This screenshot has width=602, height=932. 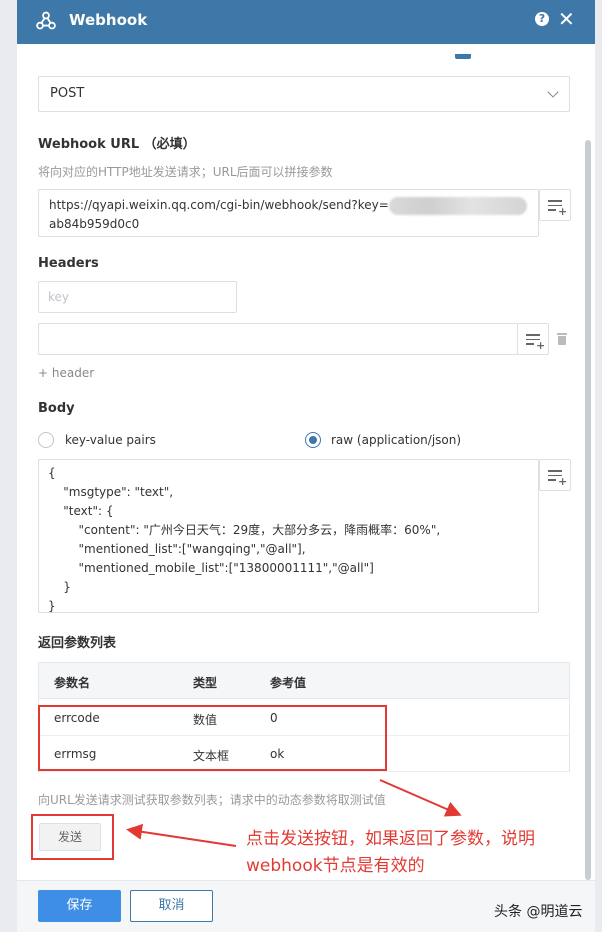 What do you see at coordinates (181, 835) in the screenshot?
I see `arrow-to-send` at bounding box center [181, 835].